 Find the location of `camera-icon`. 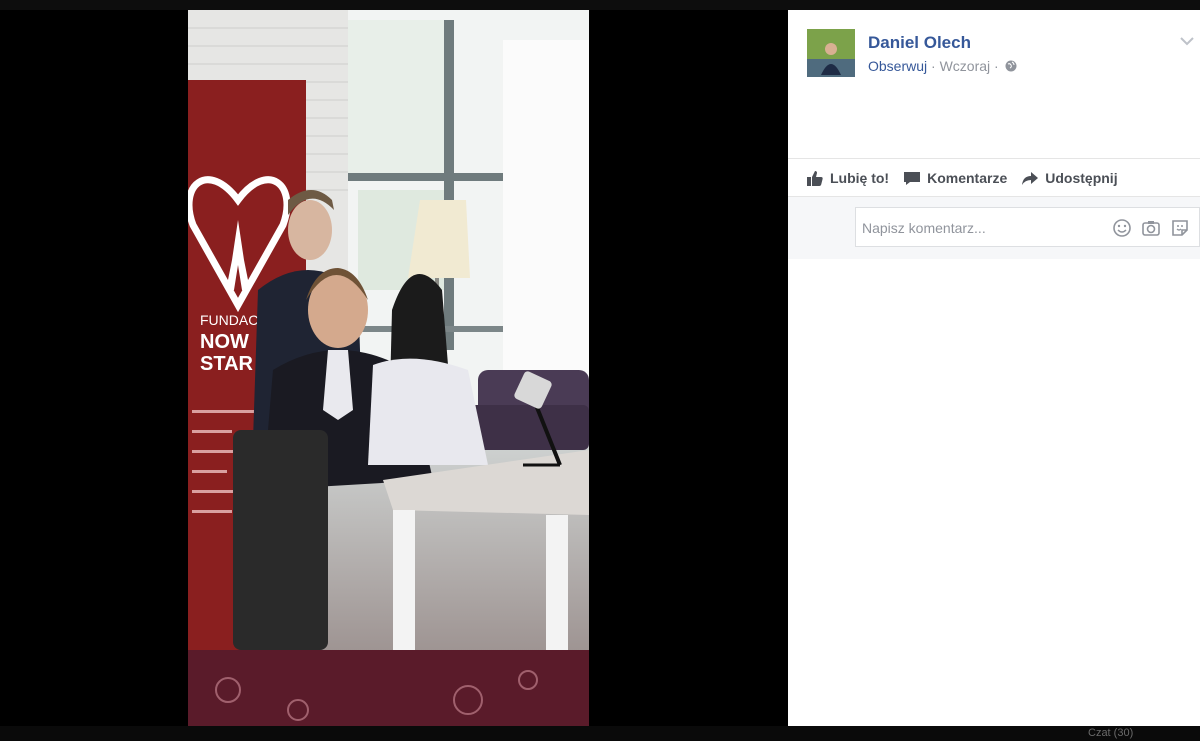

camera-icon is located at coordinates (1151, 228).